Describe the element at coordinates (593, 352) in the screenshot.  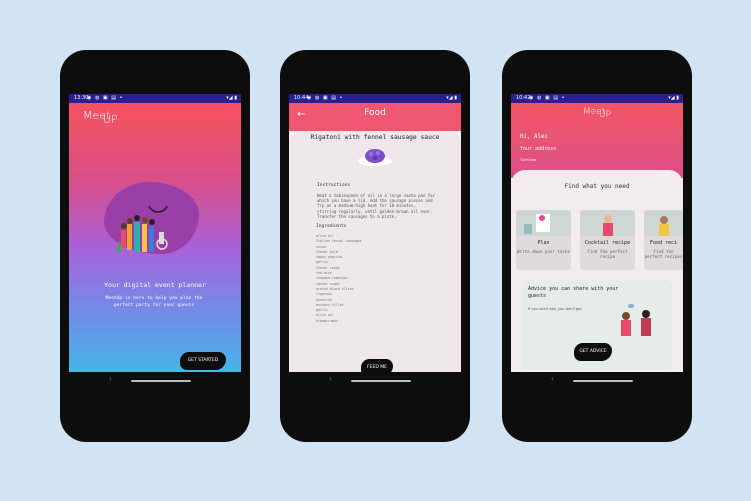
I see `get-advice-button: GET ADVICE` at that location.